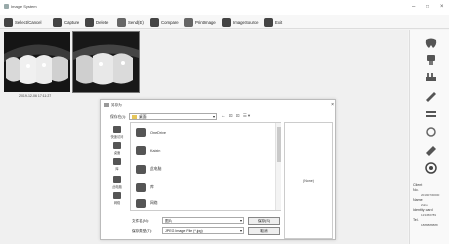 This screenshot has height=244, width=449. Describe the element at coordinates (117, 153) in the screenshot. I see `place-label: 桌面` at that location.